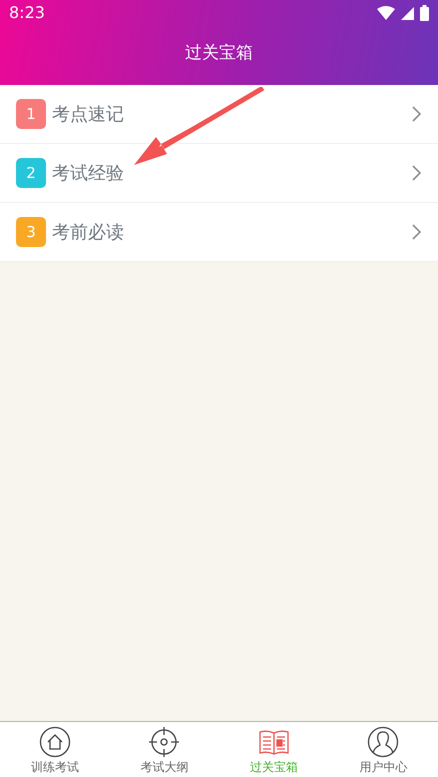 This screenshot has height=777, width=438. I want to click on item-label: 考前必读, so click(88, 232).